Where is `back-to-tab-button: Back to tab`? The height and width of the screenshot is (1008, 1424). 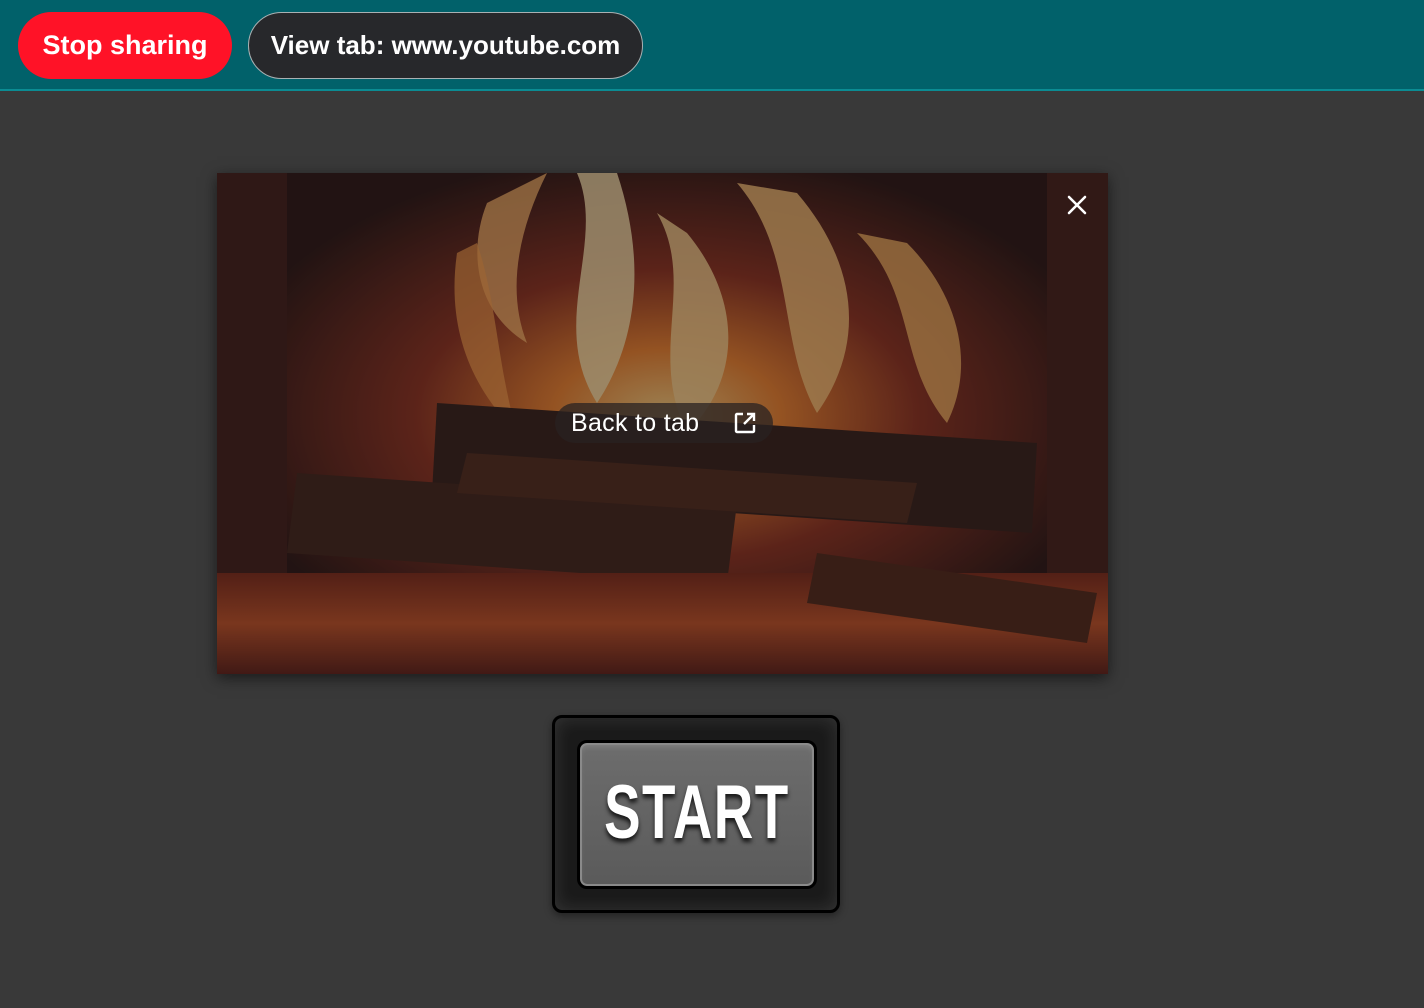 back-to-tab-button: Back to tab is located at coordinates (664, 423).